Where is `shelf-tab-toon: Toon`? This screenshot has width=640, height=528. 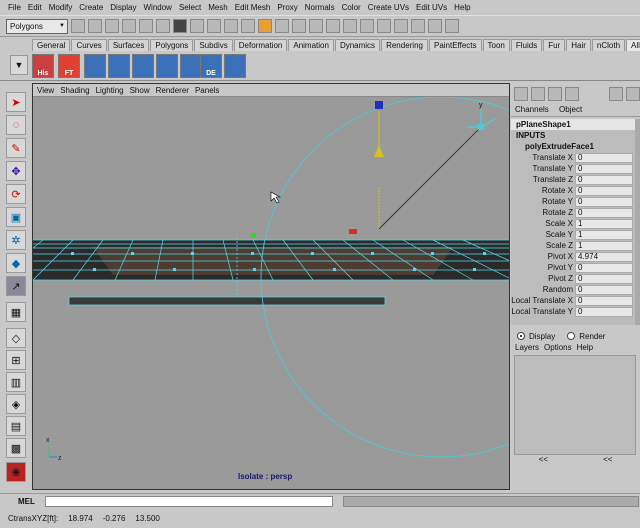 shelf-tab-toon: Toon is located at coordinates (496, 45).